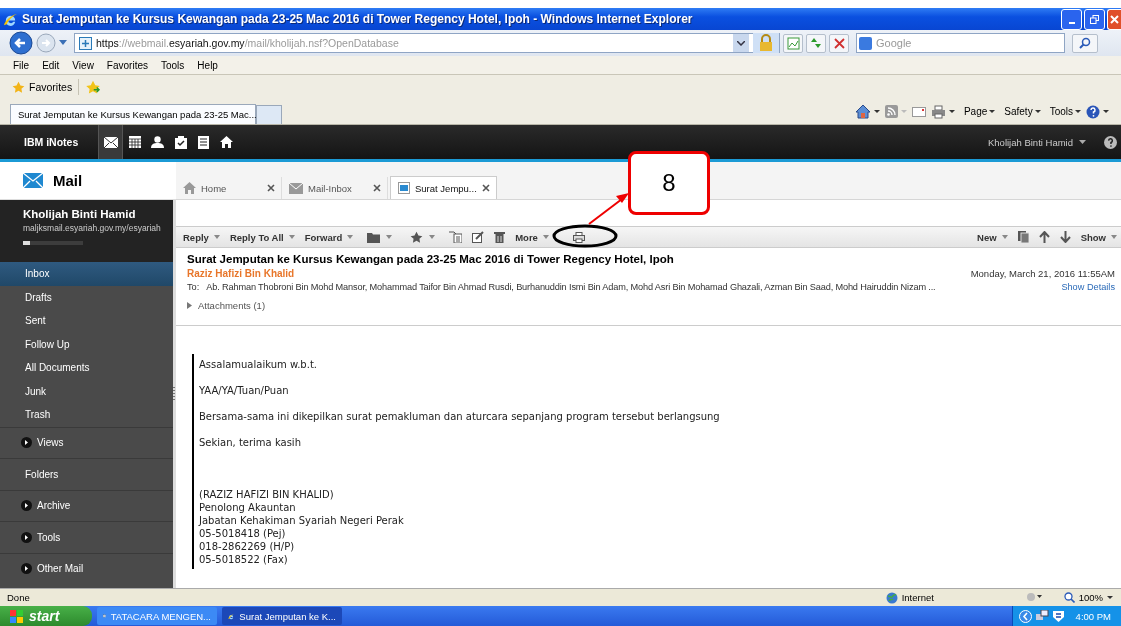  Describe the element at coordinates (174, 394) in the screenshot. I see `splitter-handle` at that location.